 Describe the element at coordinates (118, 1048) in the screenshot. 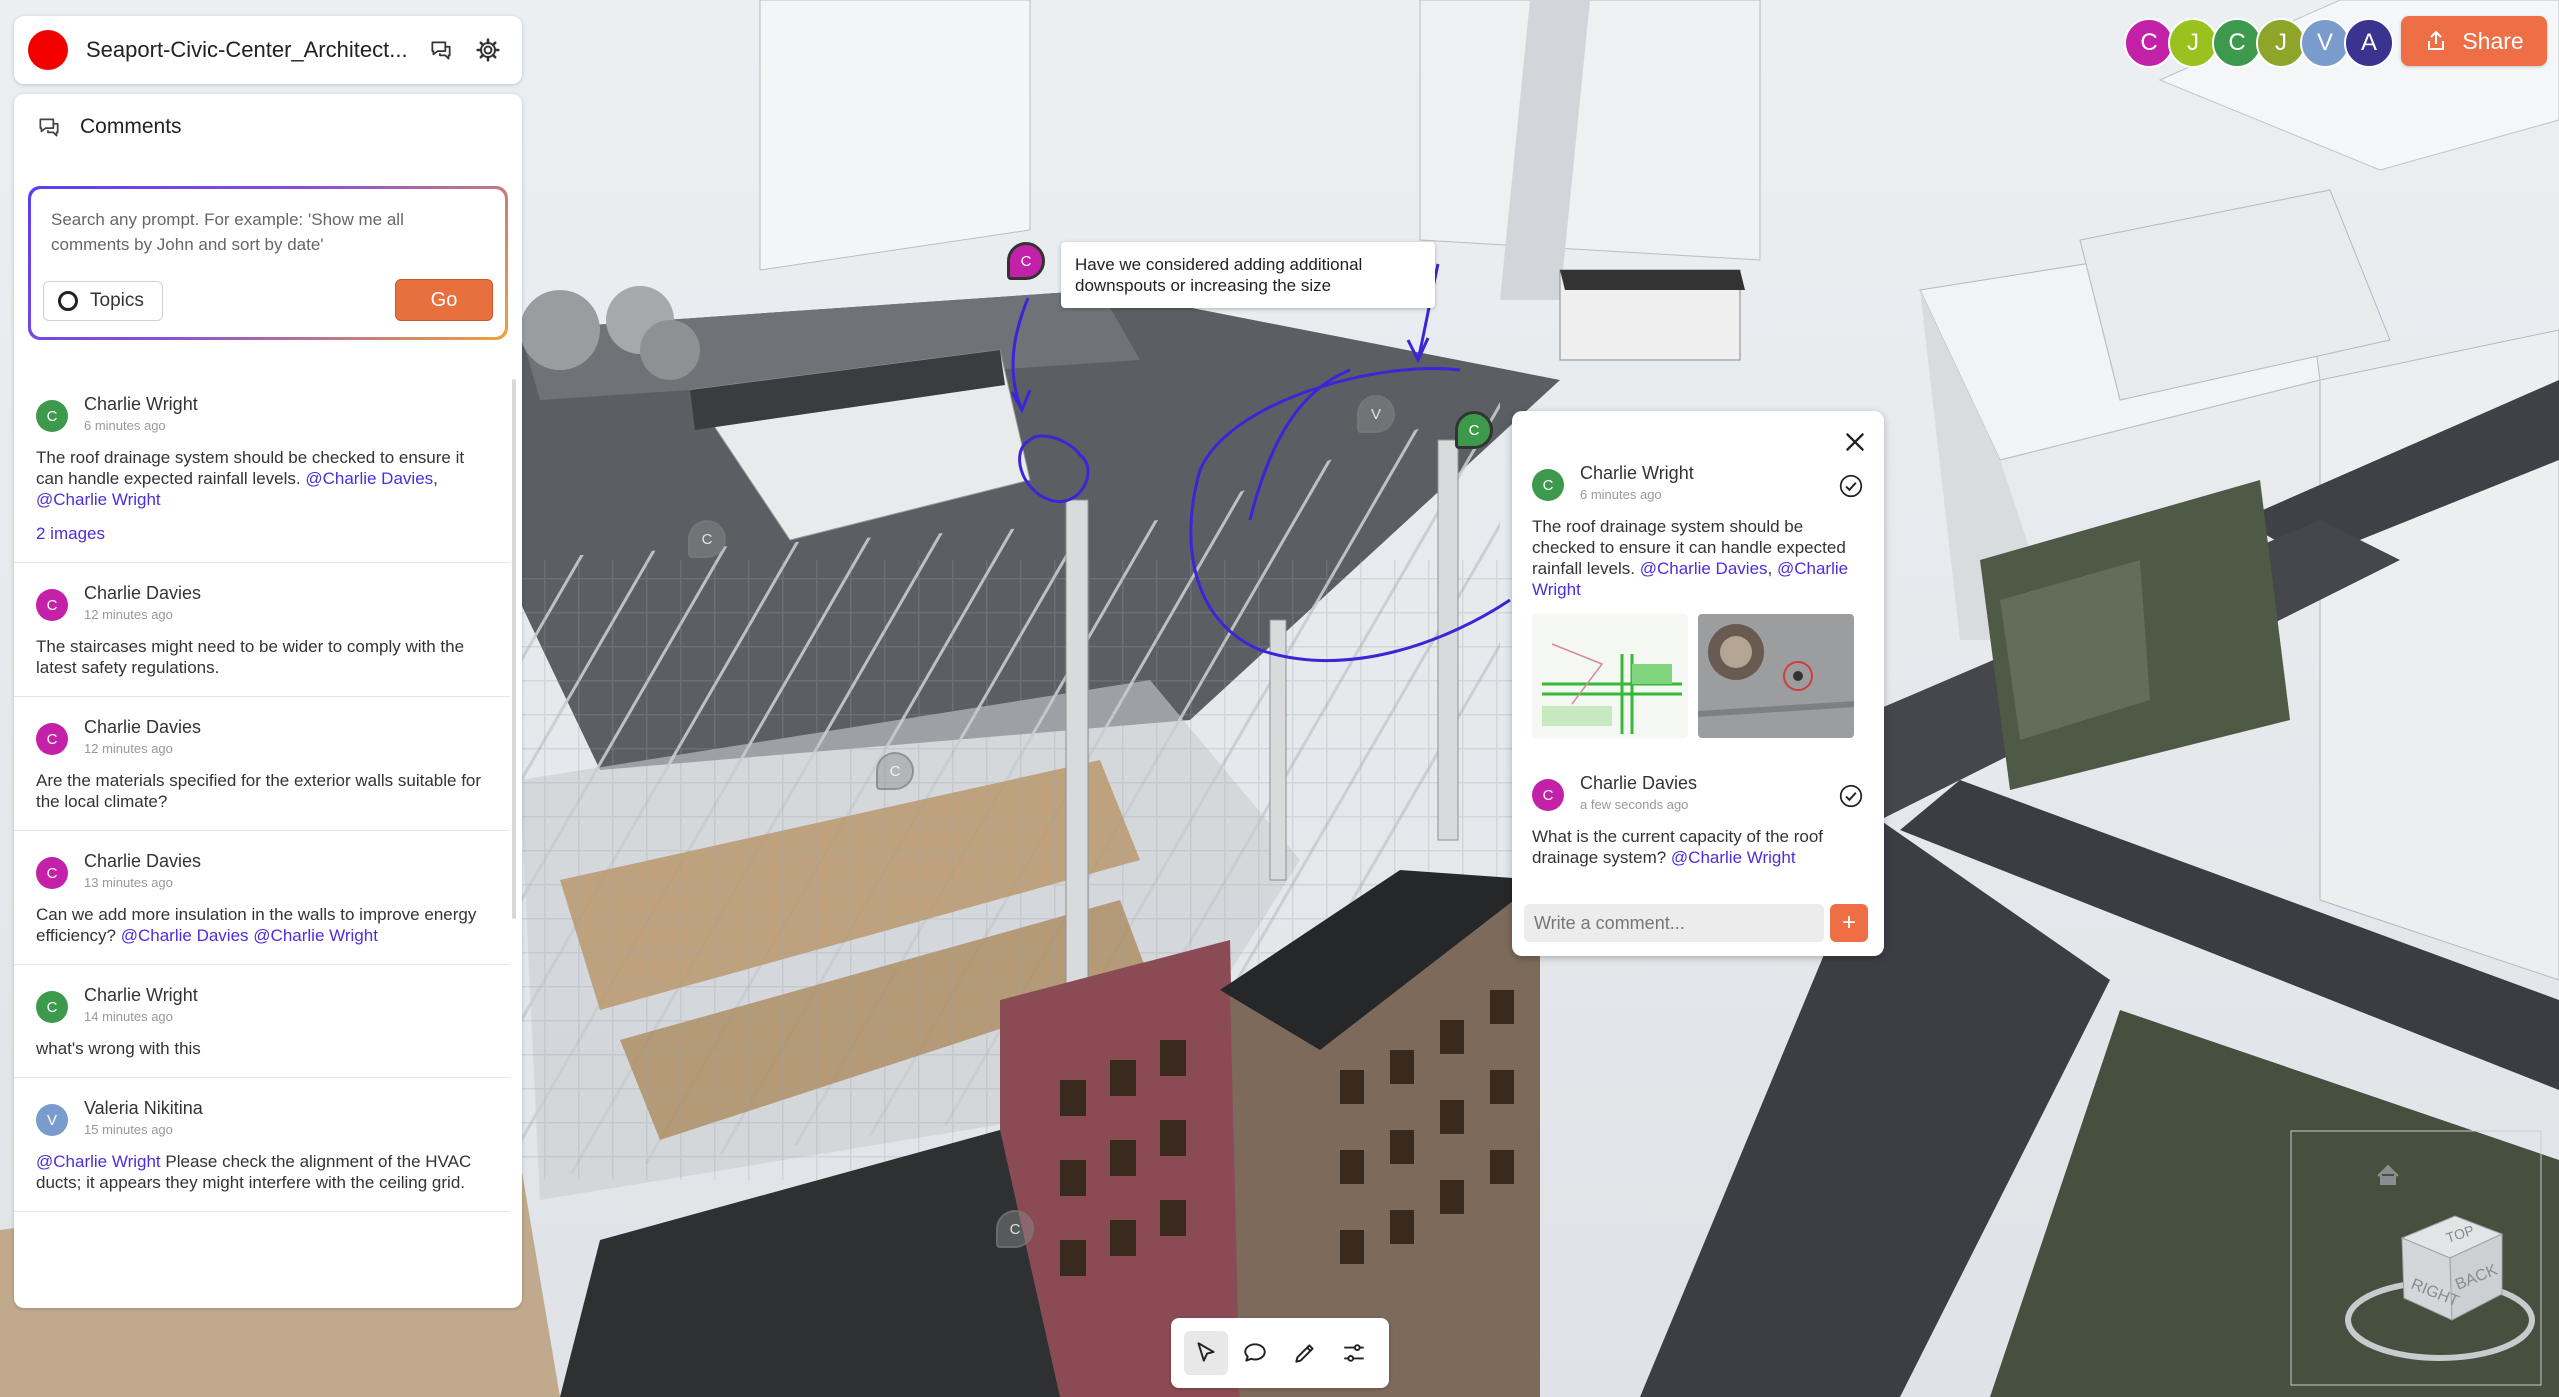

I see `comment-text: what's wrong with this` at that location.